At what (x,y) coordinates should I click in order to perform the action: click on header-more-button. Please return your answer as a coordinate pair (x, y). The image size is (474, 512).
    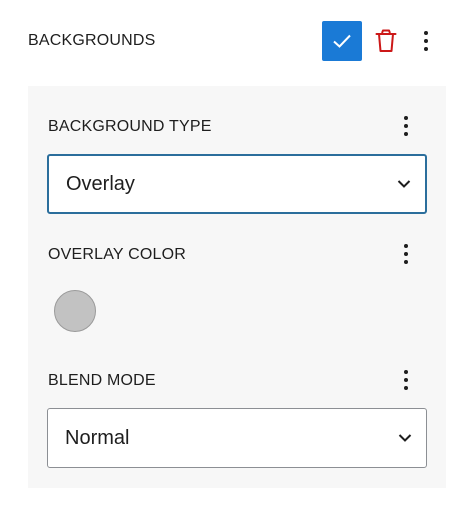
    Looking at the image, I should click on (426, 41).